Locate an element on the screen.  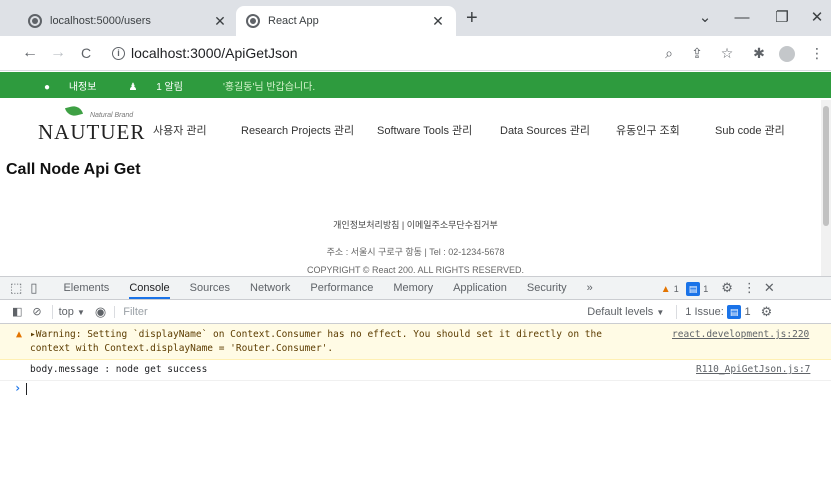
devtools-tab-memory: Memory is located at coordinates (413, 288).